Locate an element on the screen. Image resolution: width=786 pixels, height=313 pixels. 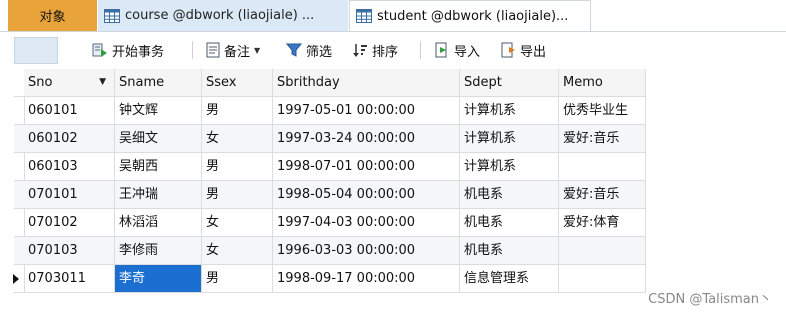
memo-button: 备注 ▼ is located at coordinates (233, 50).